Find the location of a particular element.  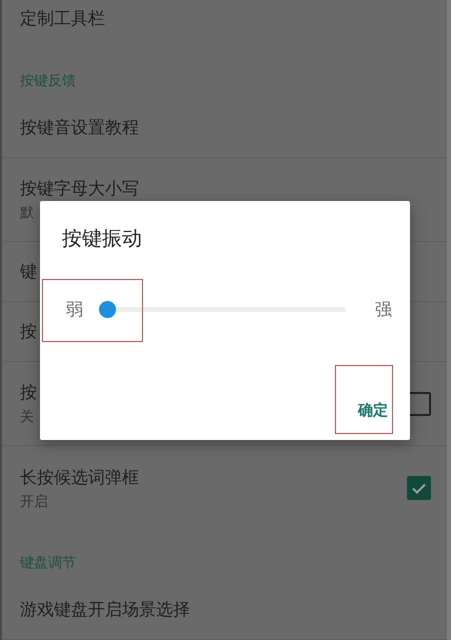

setting-title: 长按候选词弹框 is located at coordinates (79, 477).